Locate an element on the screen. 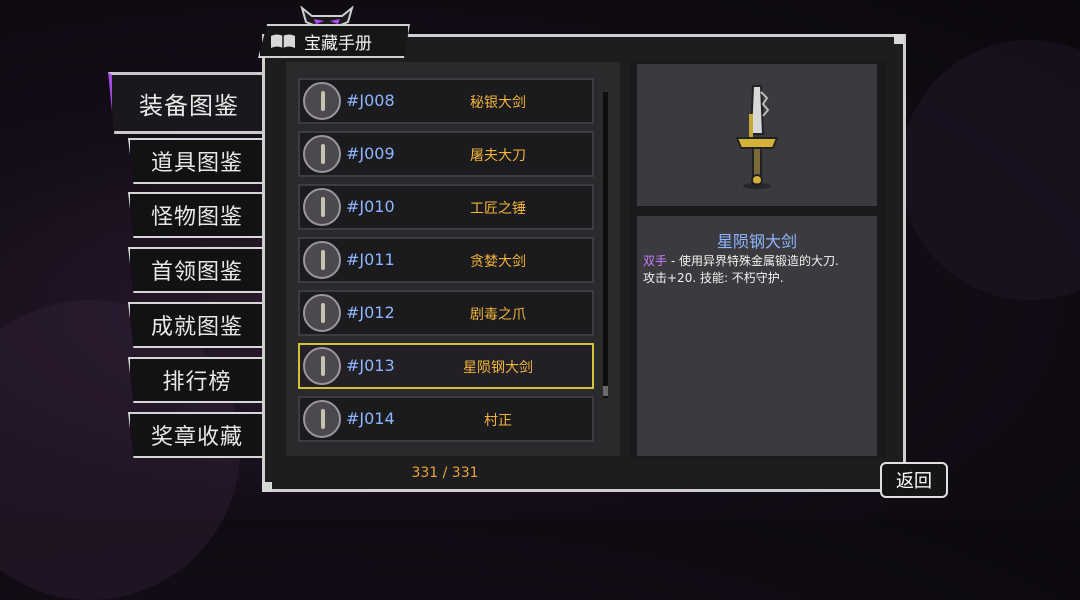 This screenshot has height=600, width=1080. tab-leaderboard: 排行榜 is located at coordinates (196, 380).